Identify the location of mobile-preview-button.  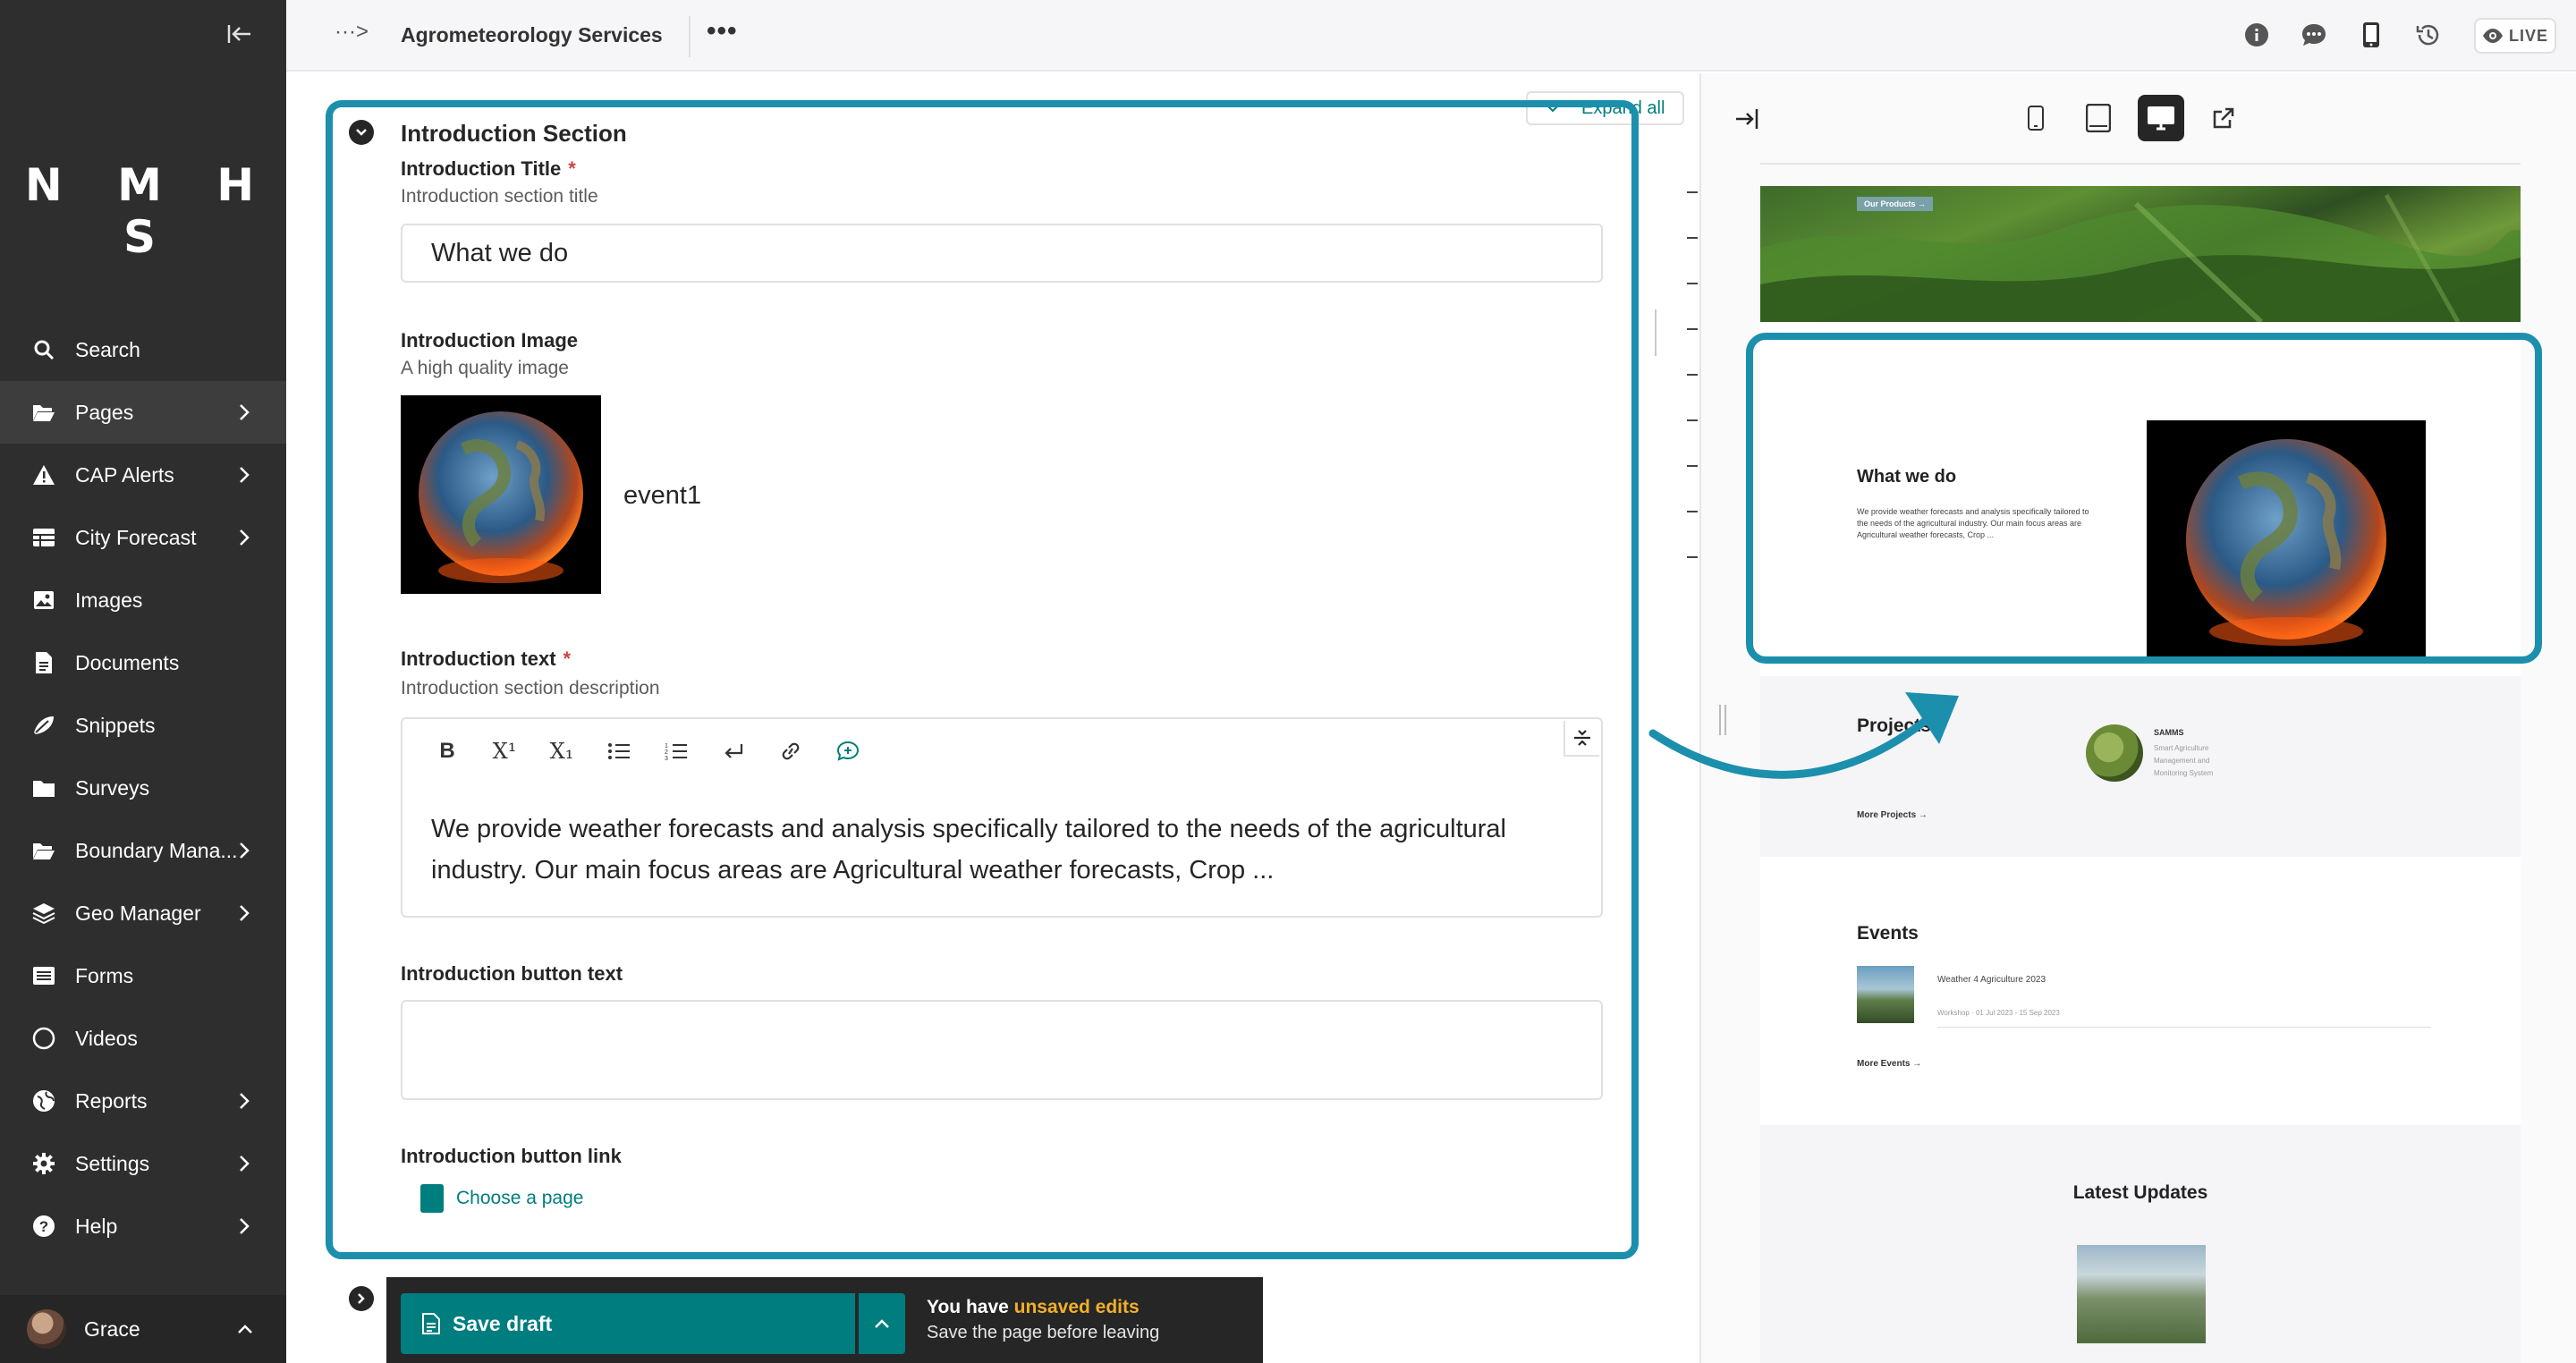
(2371, 35).